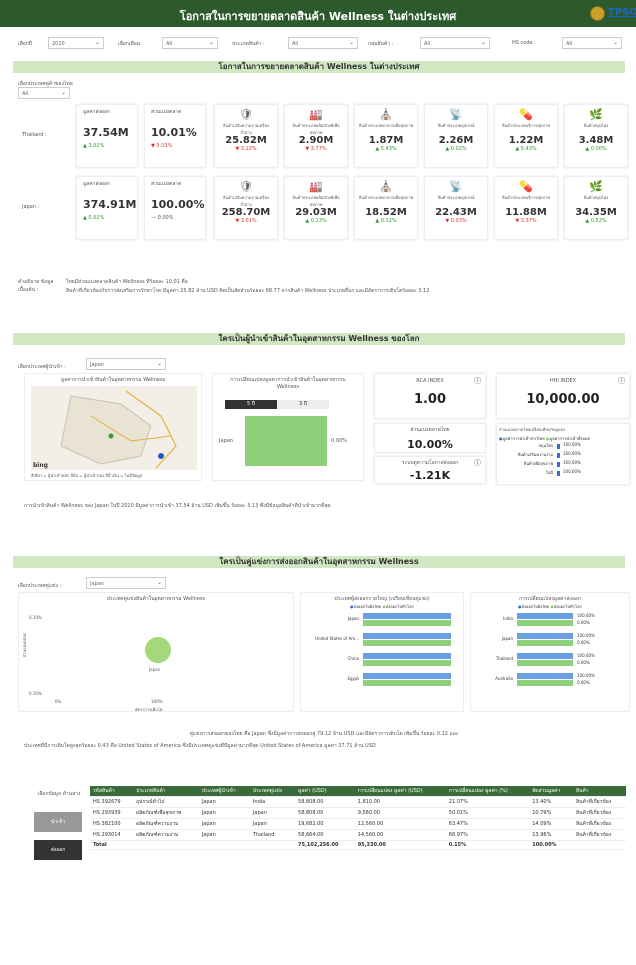 The image size is (636, 965). I want to click on category-change: ▲ 0.12%, so click(386, 221).